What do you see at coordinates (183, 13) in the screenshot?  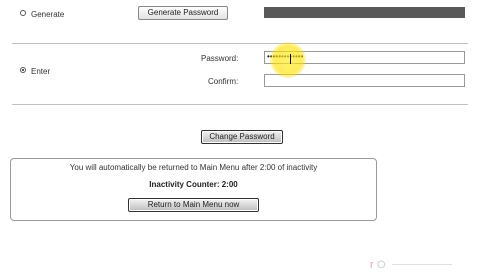 I see `generate-password-button: Generate Password` at bounding box center [183, 13].